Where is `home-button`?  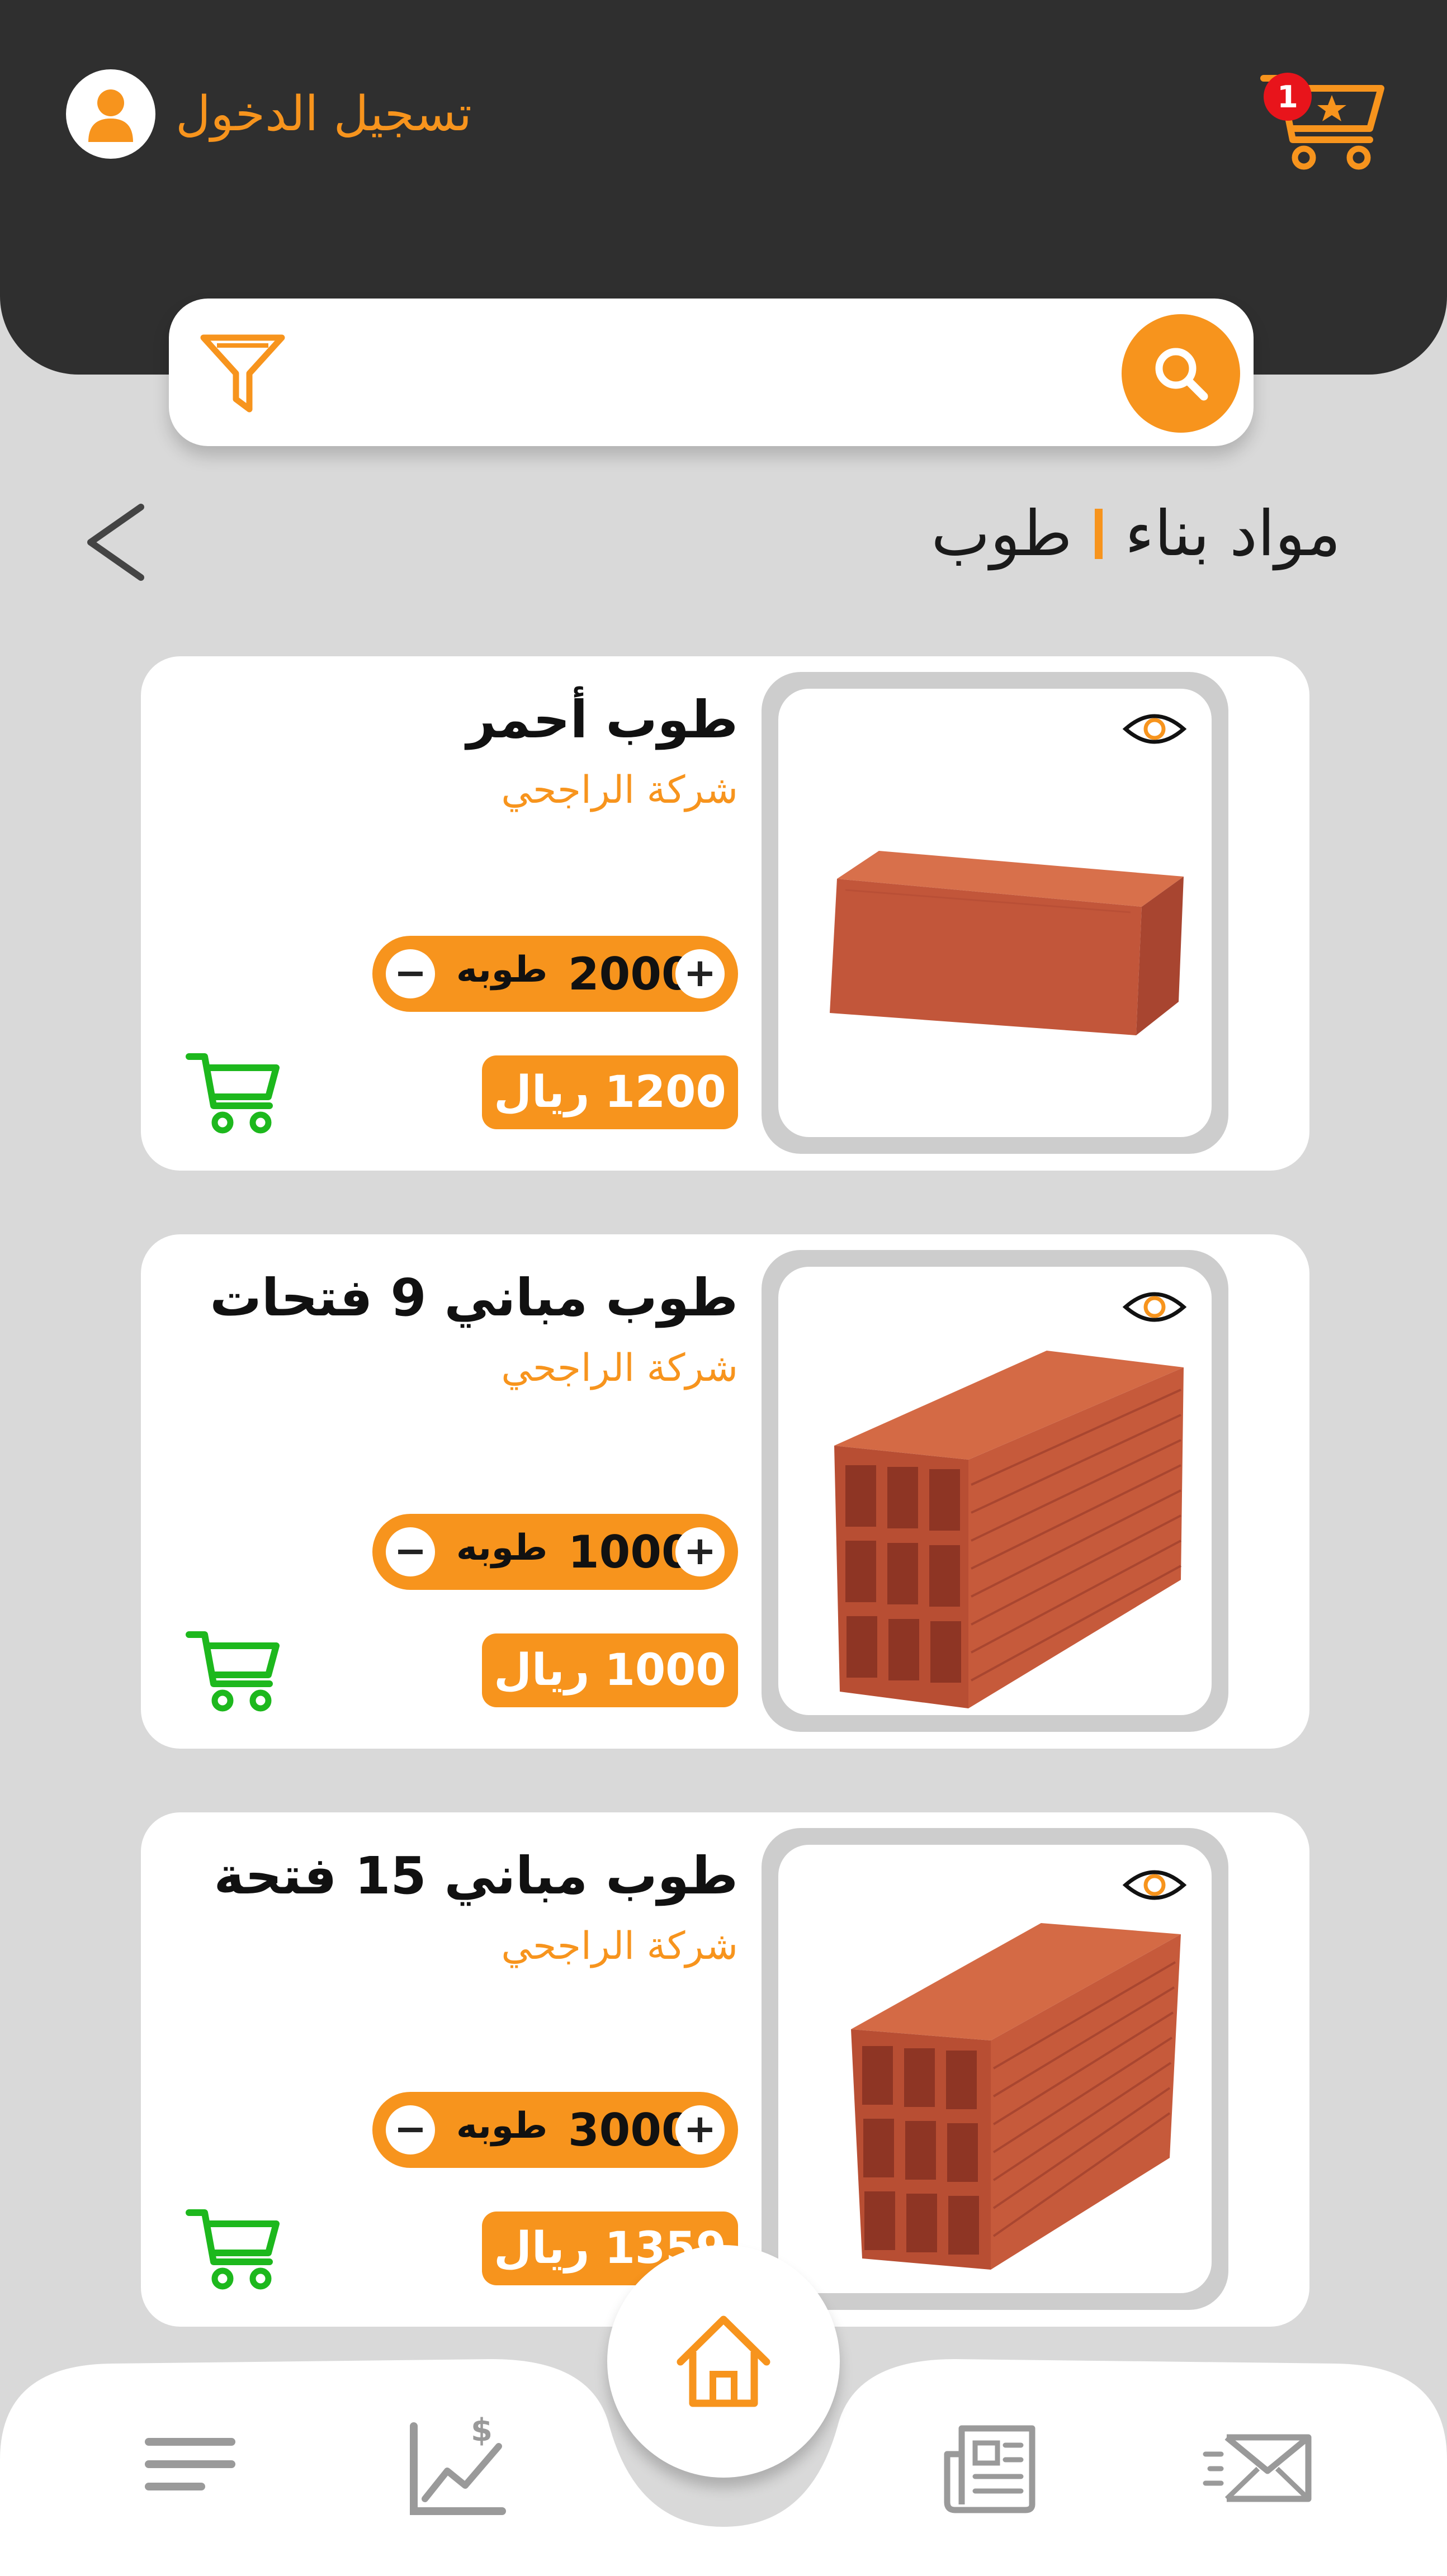 home-button is located at coordinates (723, 2361).